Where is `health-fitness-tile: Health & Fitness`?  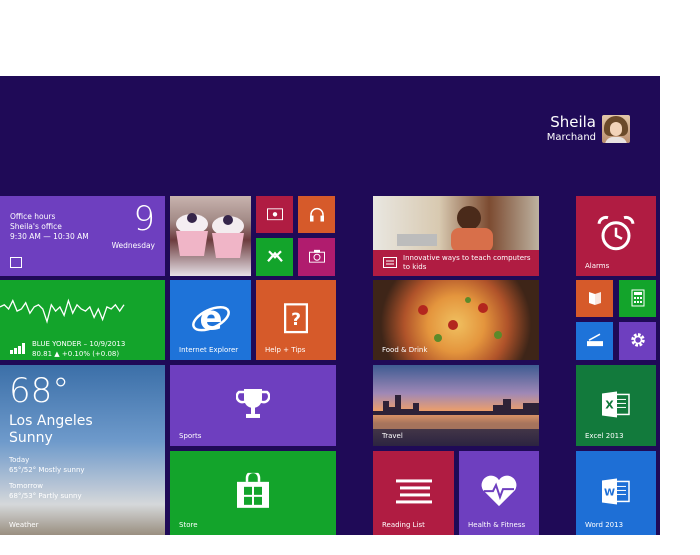
health-fitness-tile: Health & Fitness is located at coordinates (499, 493).